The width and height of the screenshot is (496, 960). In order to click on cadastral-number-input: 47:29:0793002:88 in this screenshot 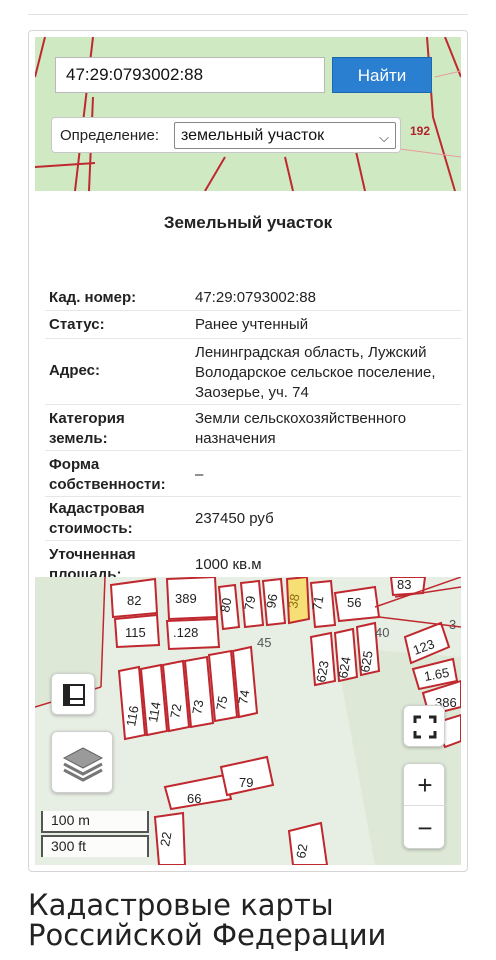, I will do `click(190, 75)`.